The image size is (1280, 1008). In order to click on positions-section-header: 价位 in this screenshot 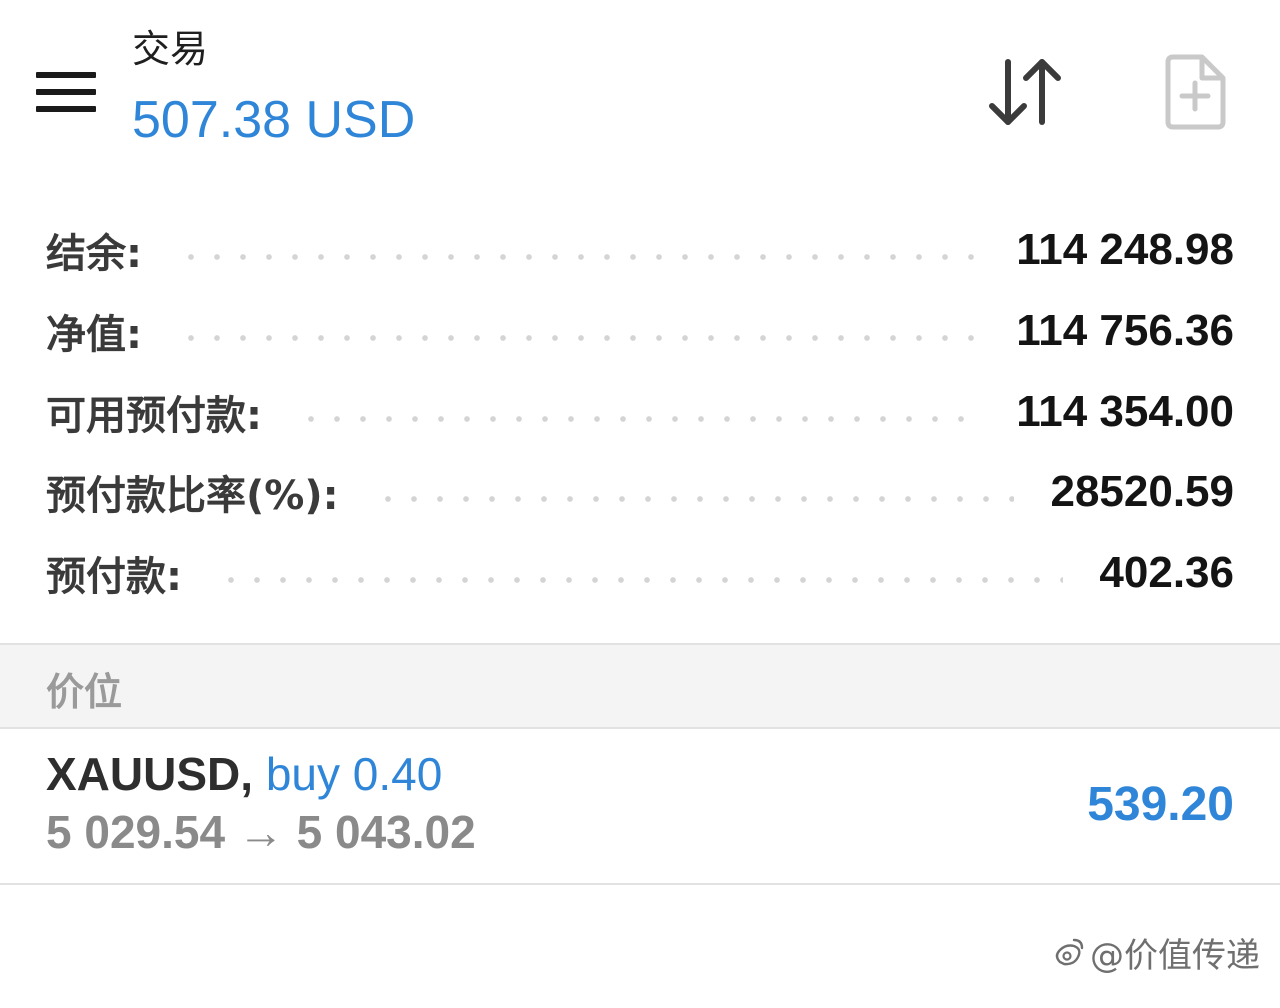, I will do `click(640, 686)`.